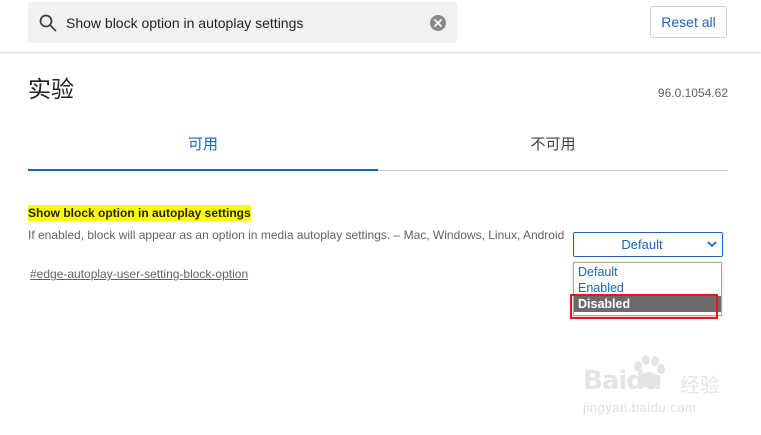  What do you see at coordinates (203, 170) in the screenshot?
I see `active-tab-indicator` at bounding box center [203, 170].